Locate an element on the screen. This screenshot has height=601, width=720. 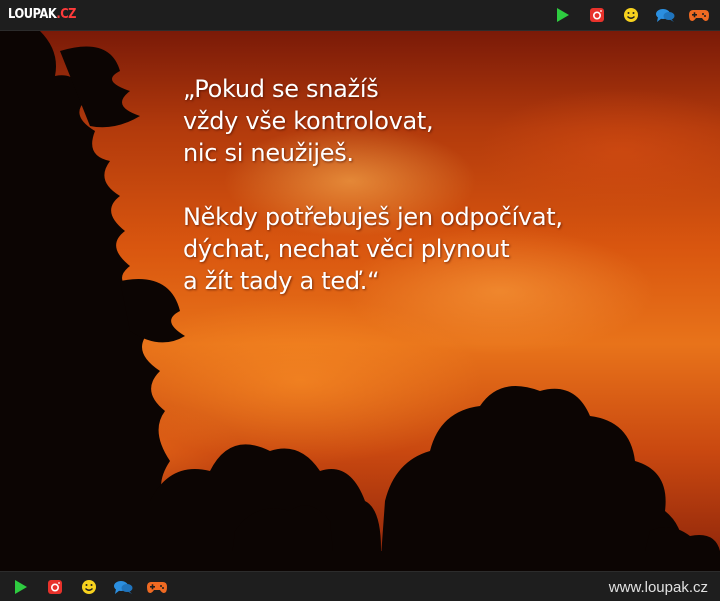
top-bar: LOUPAK.CZ is located at coordinates (360, 15).